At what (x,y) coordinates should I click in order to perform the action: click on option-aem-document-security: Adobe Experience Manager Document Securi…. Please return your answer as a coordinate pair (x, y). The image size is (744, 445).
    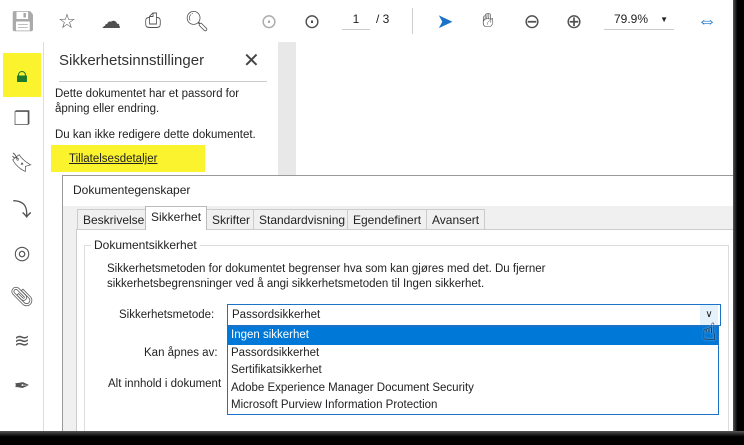
    Looking at the image, I should click on (473, 389).